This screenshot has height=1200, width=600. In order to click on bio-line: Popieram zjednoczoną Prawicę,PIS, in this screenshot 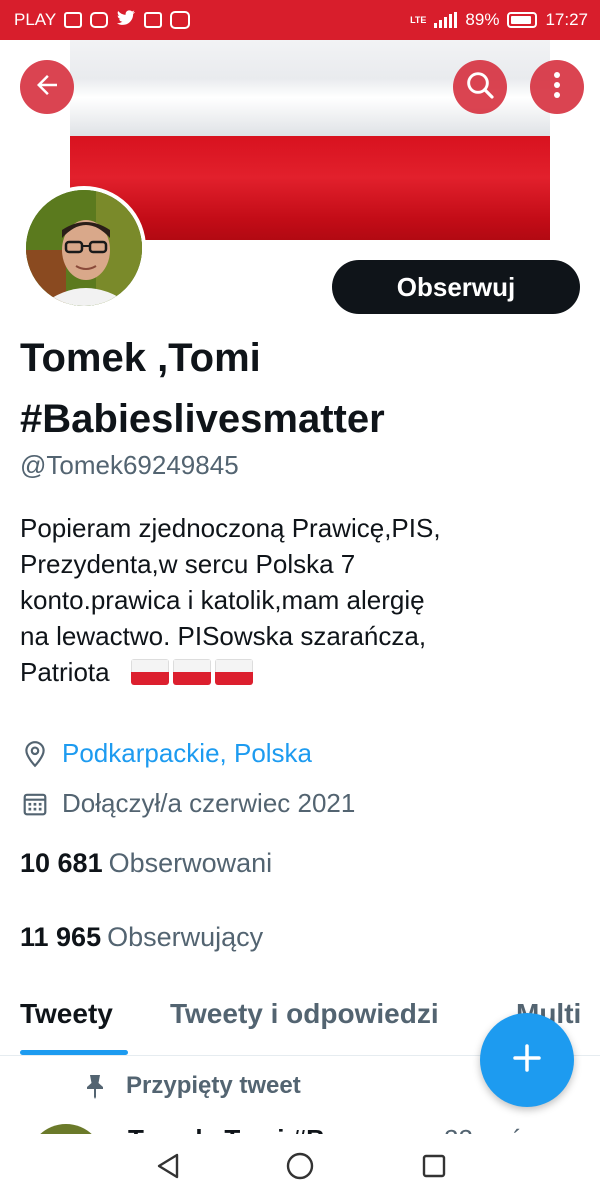, I will do `click(230, 528)`.